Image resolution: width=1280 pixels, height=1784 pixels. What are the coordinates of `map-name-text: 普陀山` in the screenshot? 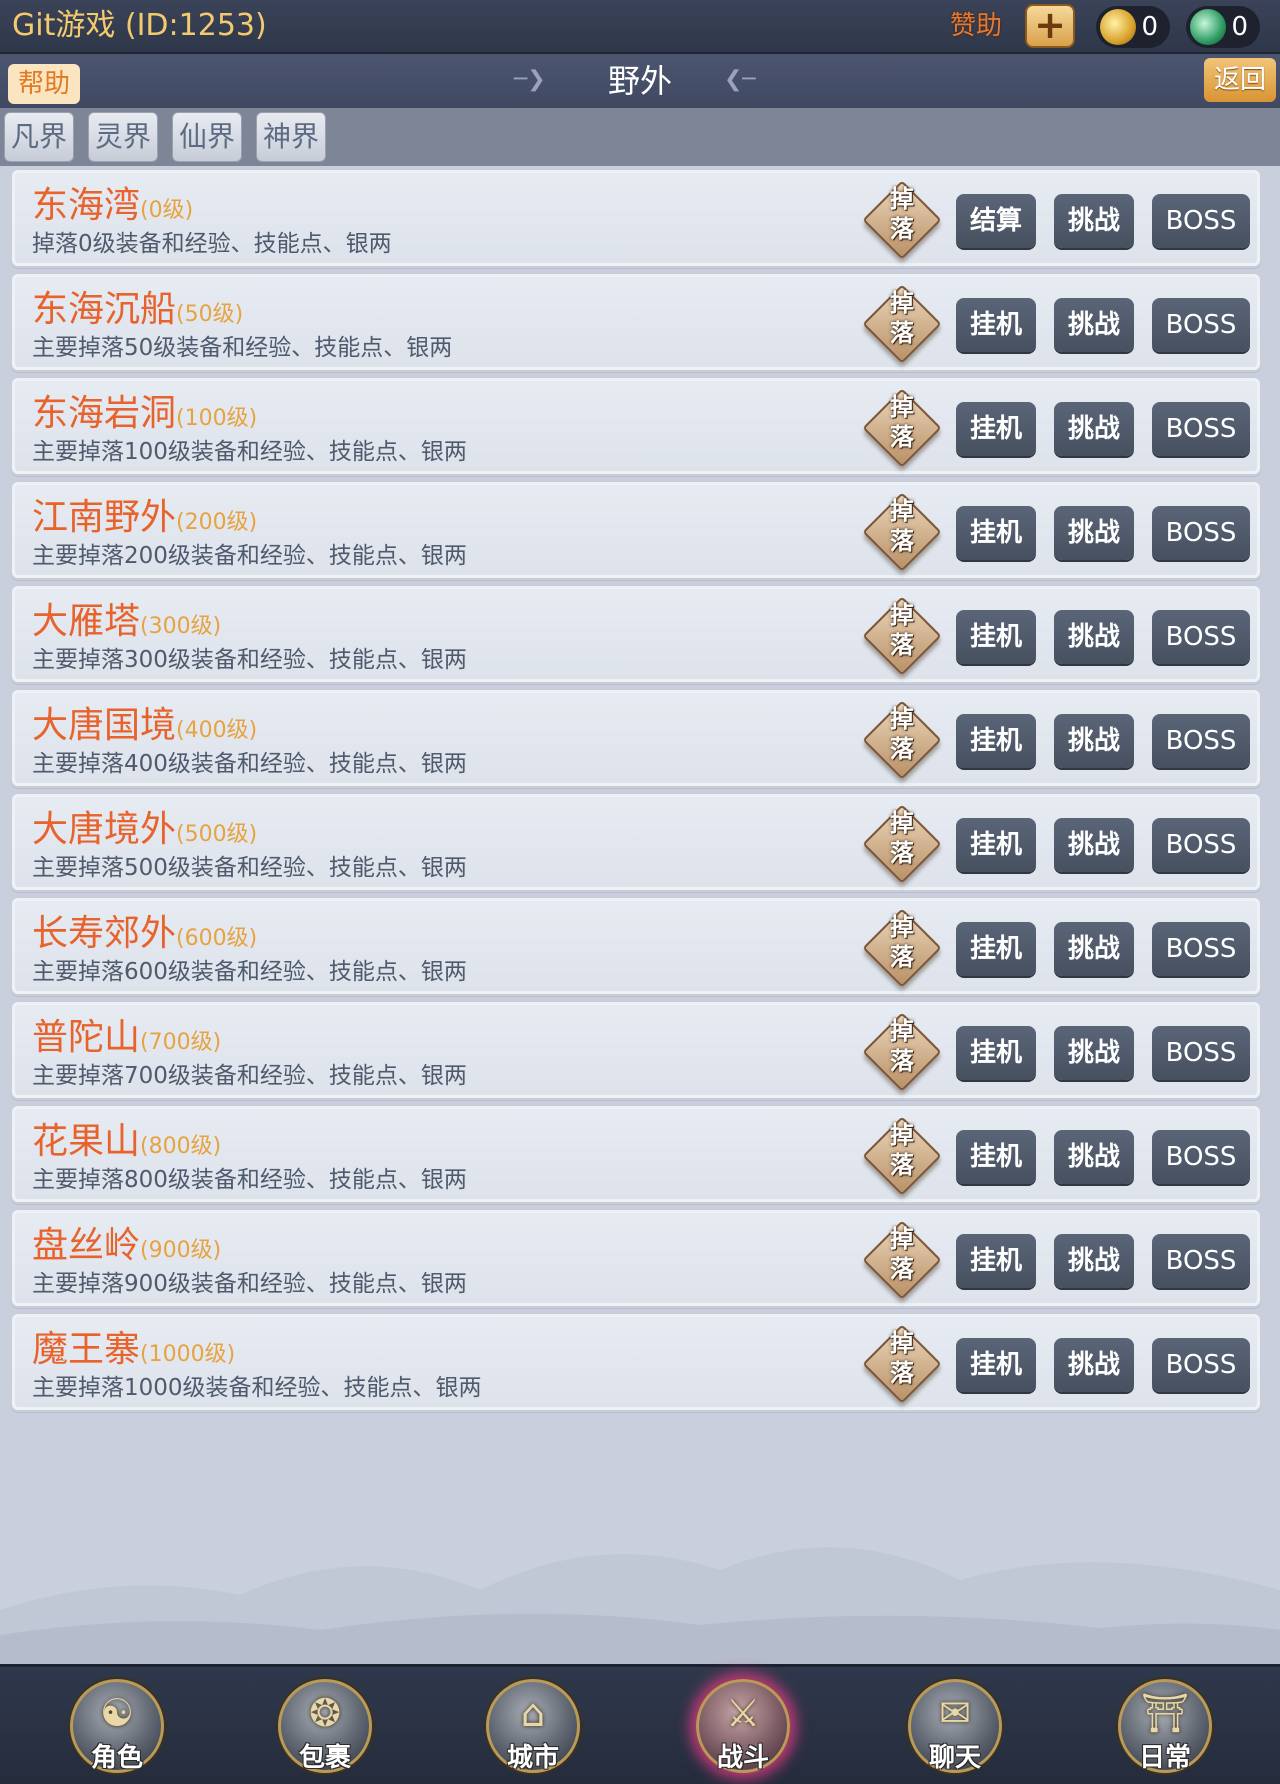 It's located at (86, 1037).